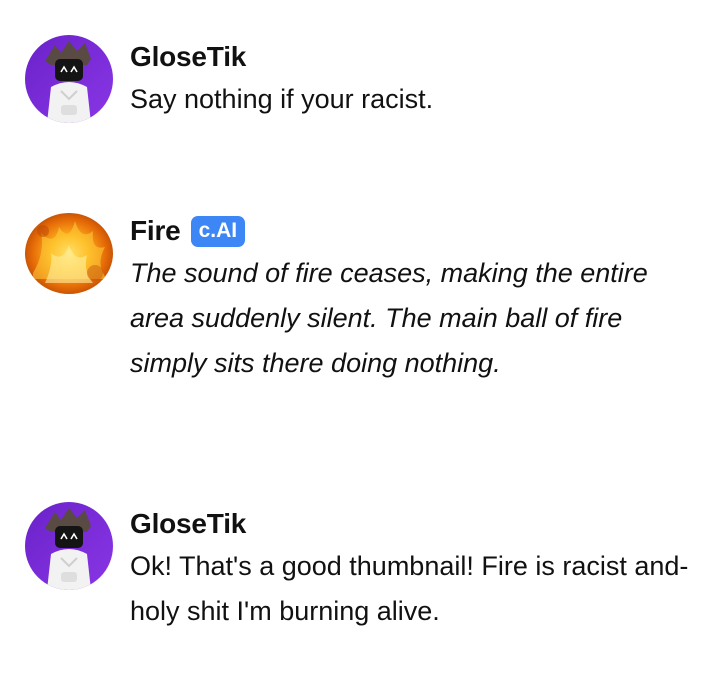 The width and height of the screenshot is (720, 690). What do you see at coordinates (410, 231) in the screenshot?
I see `message-header: Fire c.AI` at bounding box center [410, 231].